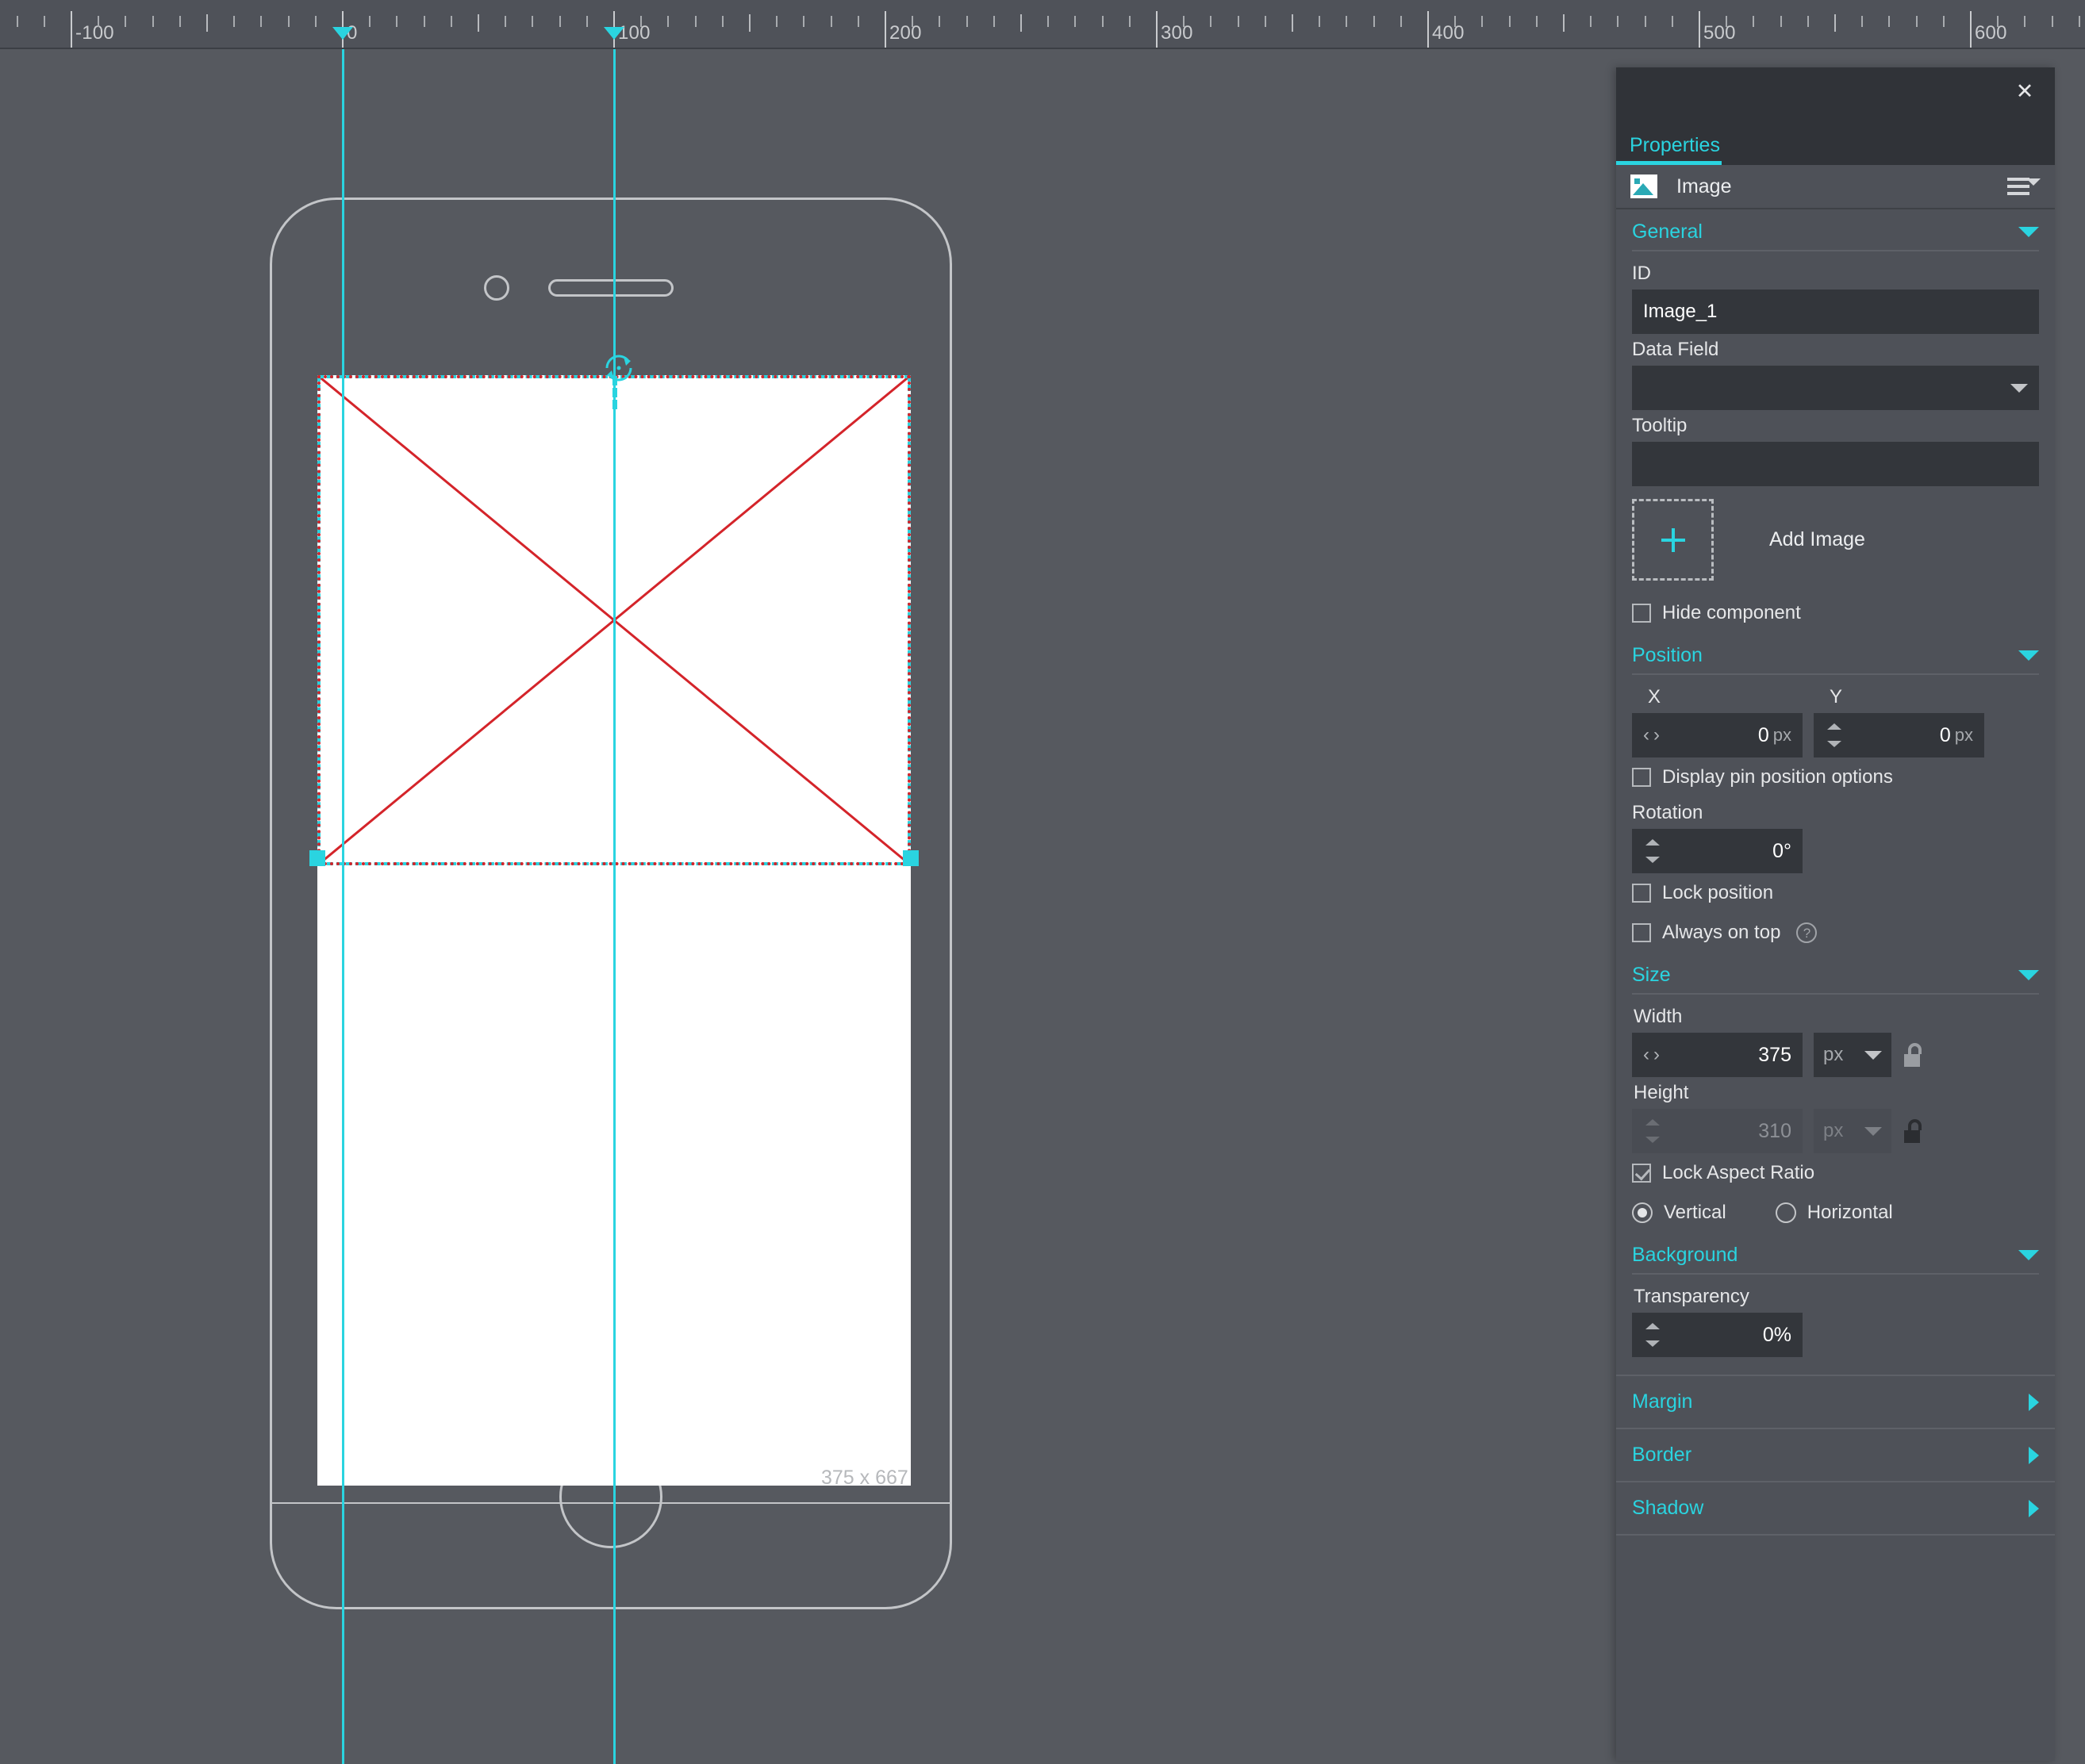 This screenshot has width=2085, height=1764. Describe the element at coordinates (1835, 1335) in the screenshot. I see `transparency-input-row: 0%` at that location.